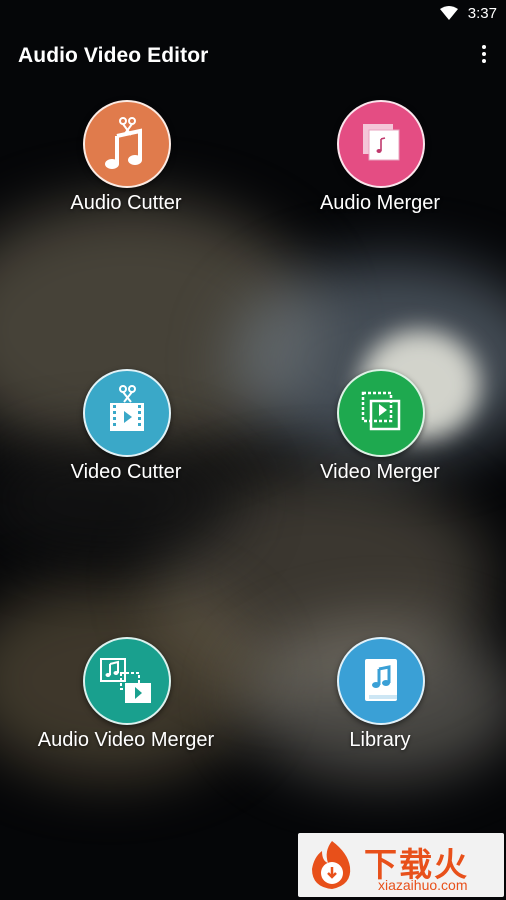  I want to click on audio-merger-button: Audio Merger, so click(380, 165).